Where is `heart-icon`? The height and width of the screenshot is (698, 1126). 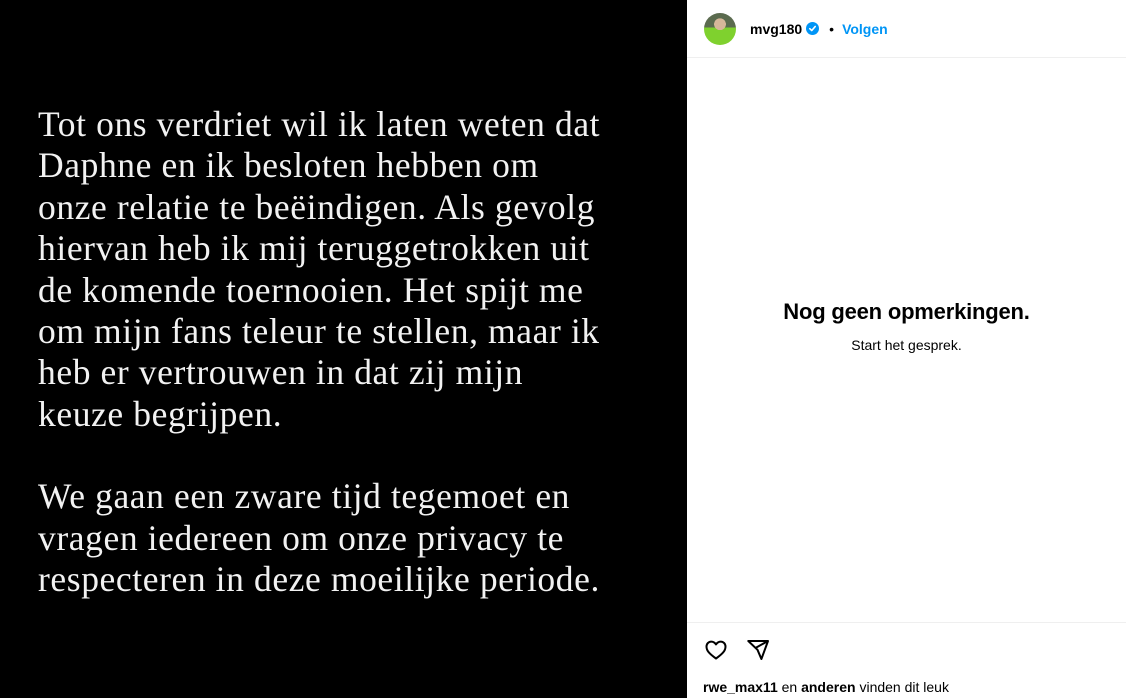
heart-icon is located at coordinates (716, 650).